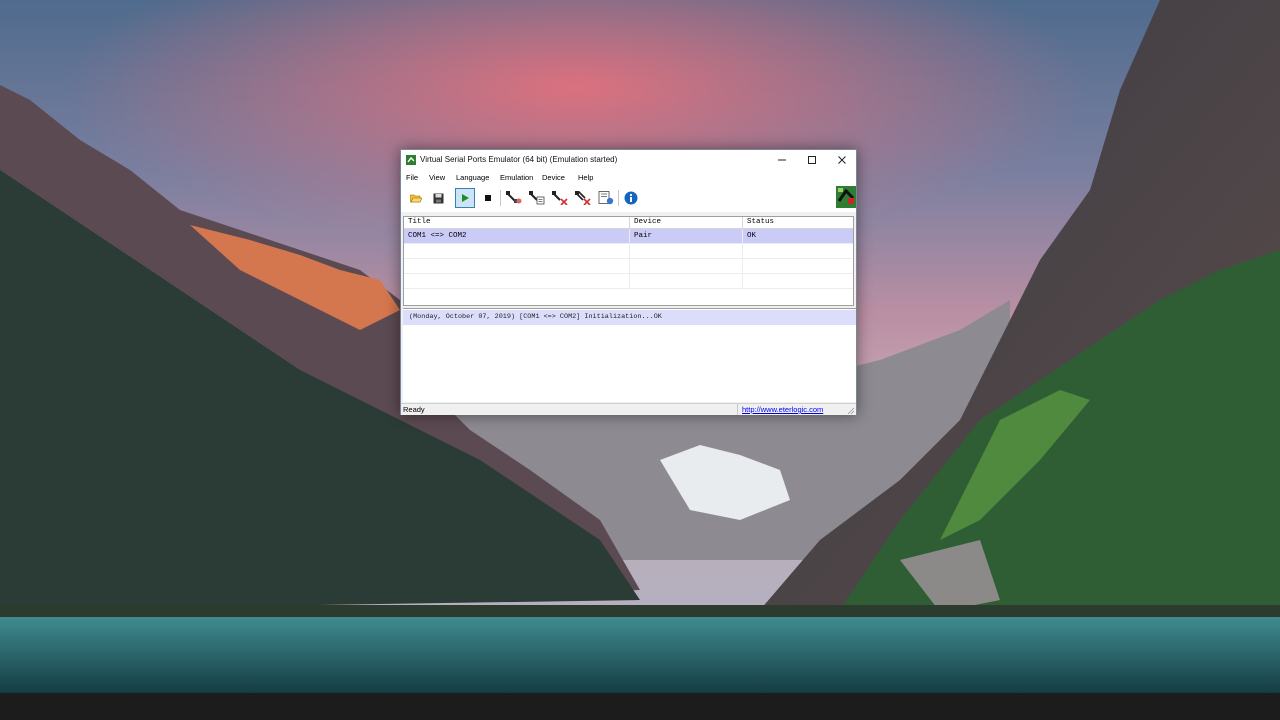 The width and height of the screenshot is (1280, 720). Describe the element at coordinates (686, 222) in the screenshot. I see `column-header-device: Device` at that location.